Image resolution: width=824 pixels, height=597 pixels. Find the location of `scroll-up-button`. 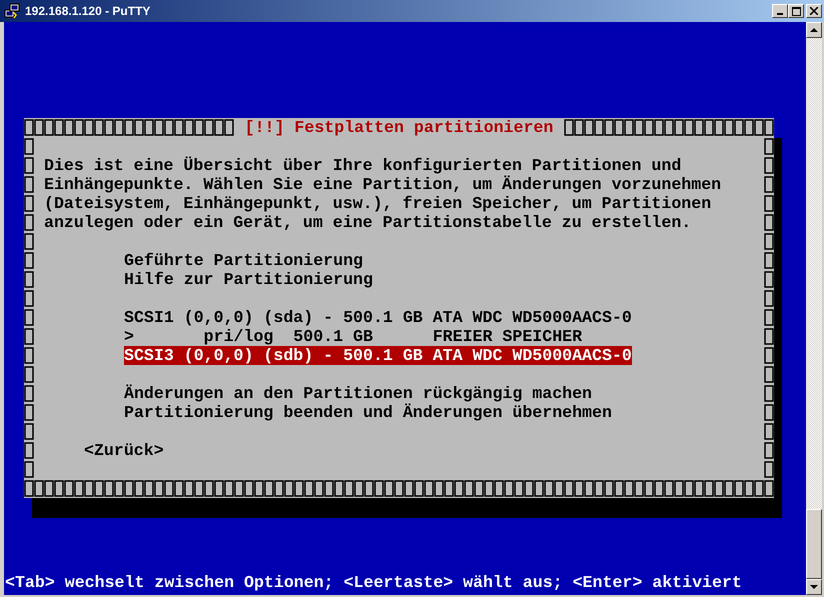

scroll-up-button is located at coordinates (814, 30).